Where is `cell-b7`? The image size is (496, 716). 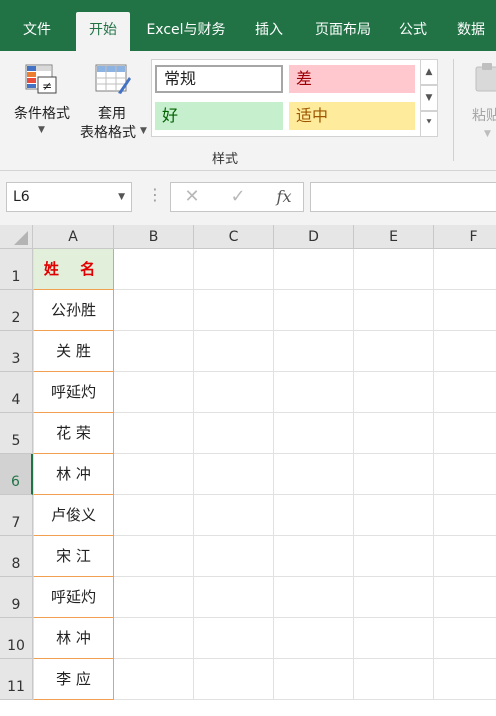 cell-b7 is located at coordinates (154, 515).